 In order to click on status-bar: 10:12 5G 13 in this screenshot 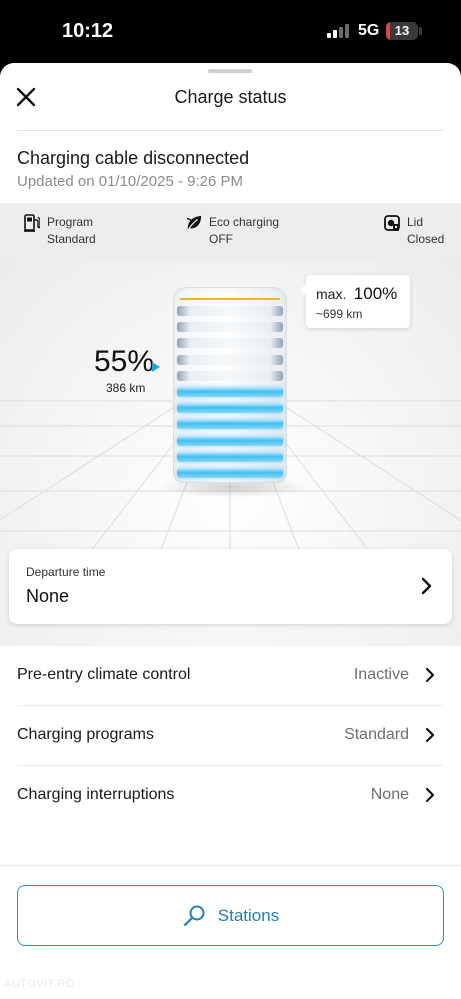, I will do `click(230, 31)`.